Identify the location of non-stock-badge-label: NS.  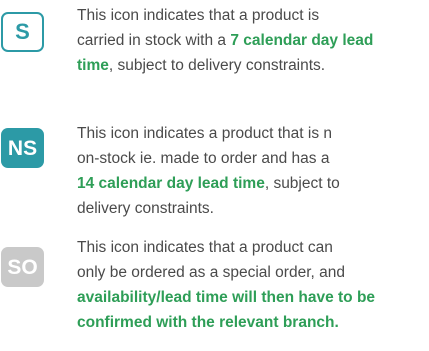
(22, 148).